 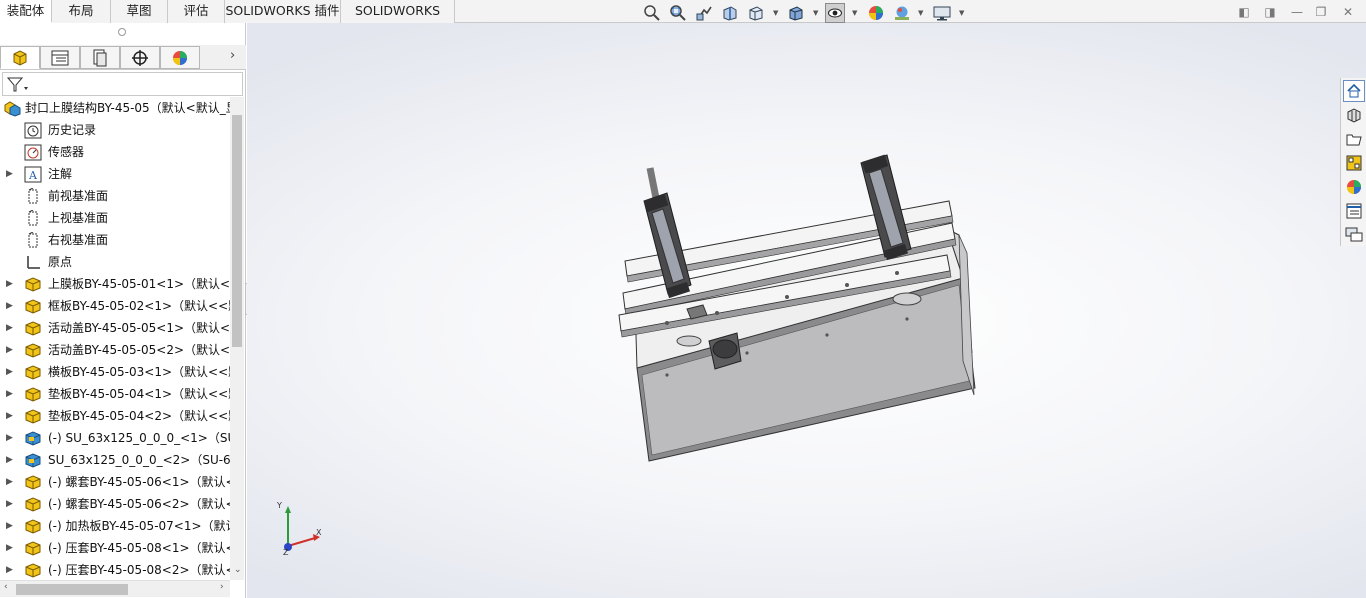 I want to click on tree-item: 历史记录, so click(x=115, y=130).